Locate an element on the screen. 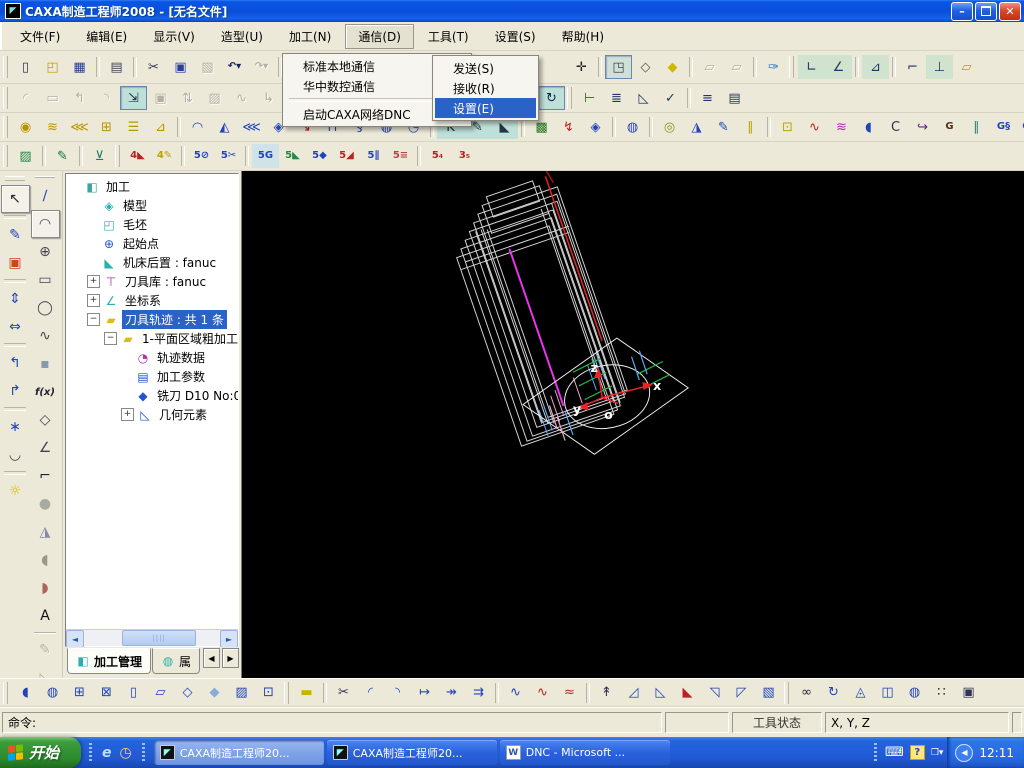 The image size is (1024, 768). finish-wave-button: ◠ is located at coordinates (197, 127).